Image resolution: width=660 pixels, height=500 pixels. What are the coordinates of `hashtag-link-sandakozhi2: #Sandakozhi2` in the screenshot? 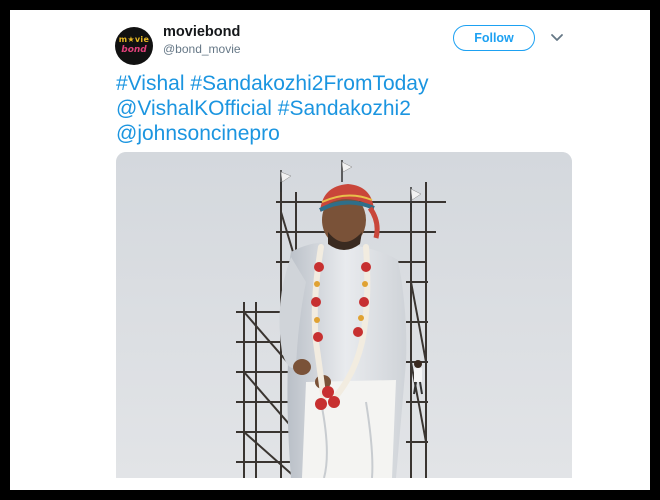 It's located at (344, 108).